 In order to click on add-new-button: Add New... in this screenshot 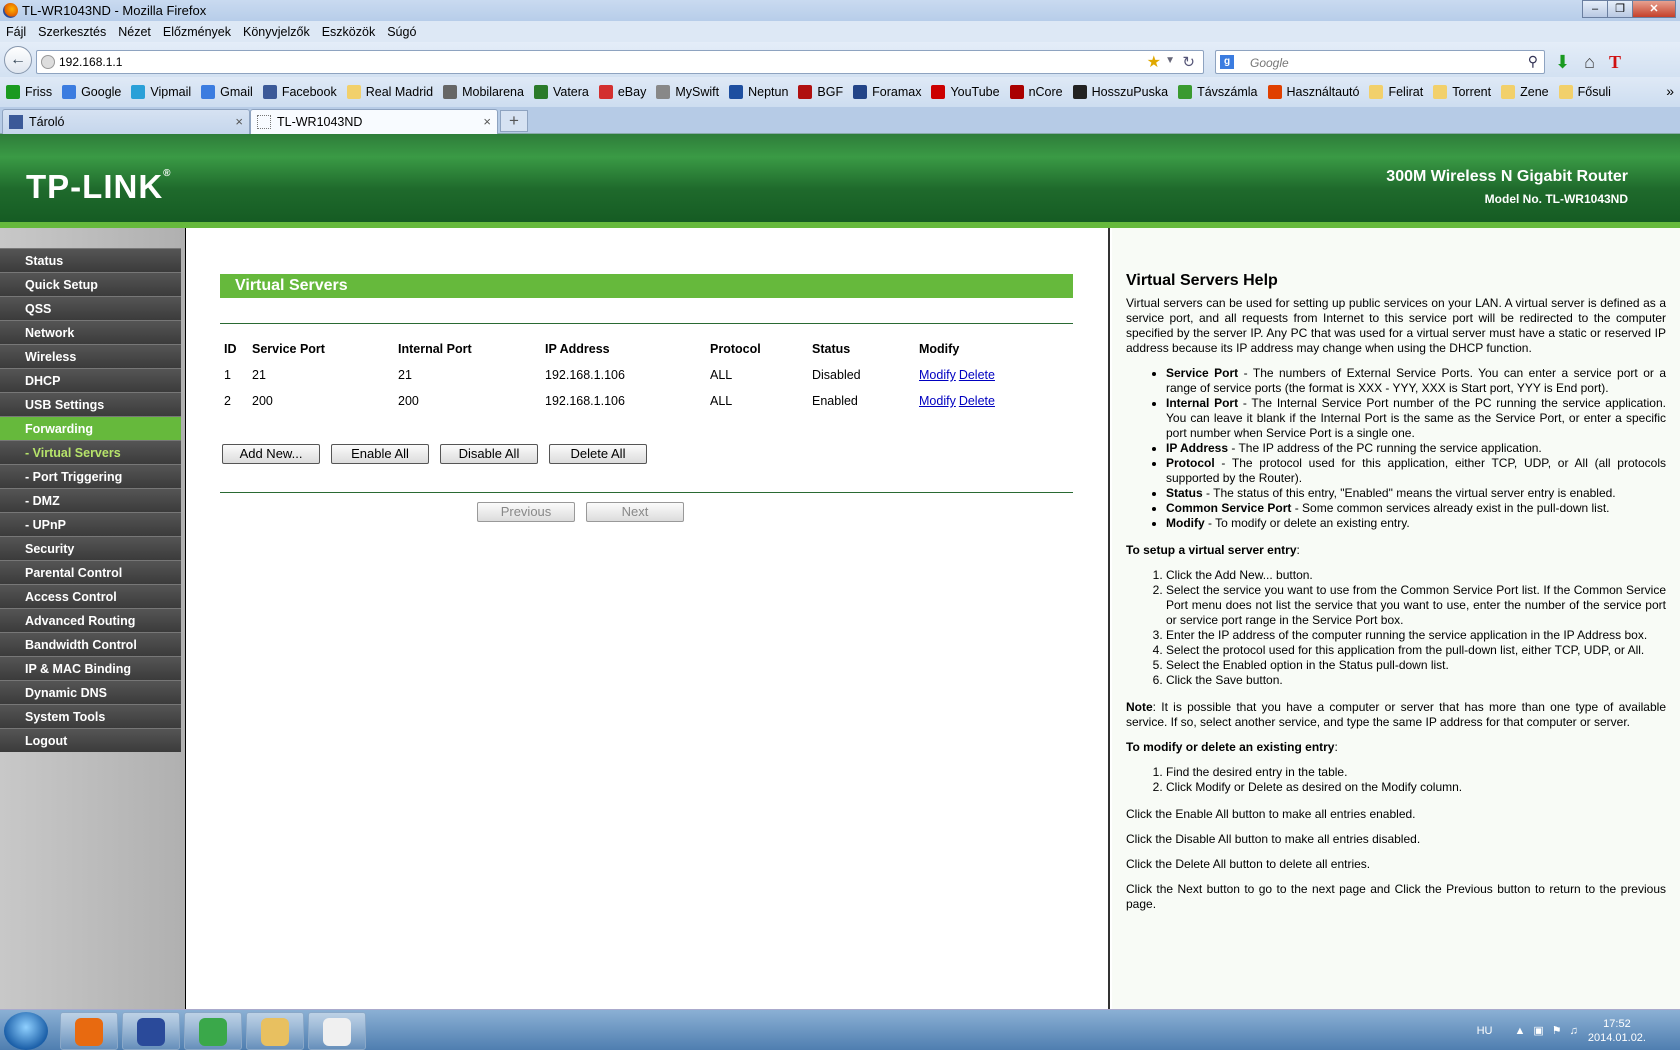, I will do `click(271, 454)`.